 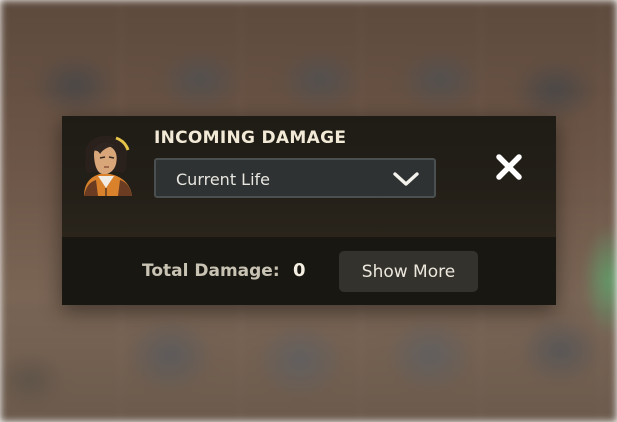 I want to click on close-icon, so click(x=509, y=167).